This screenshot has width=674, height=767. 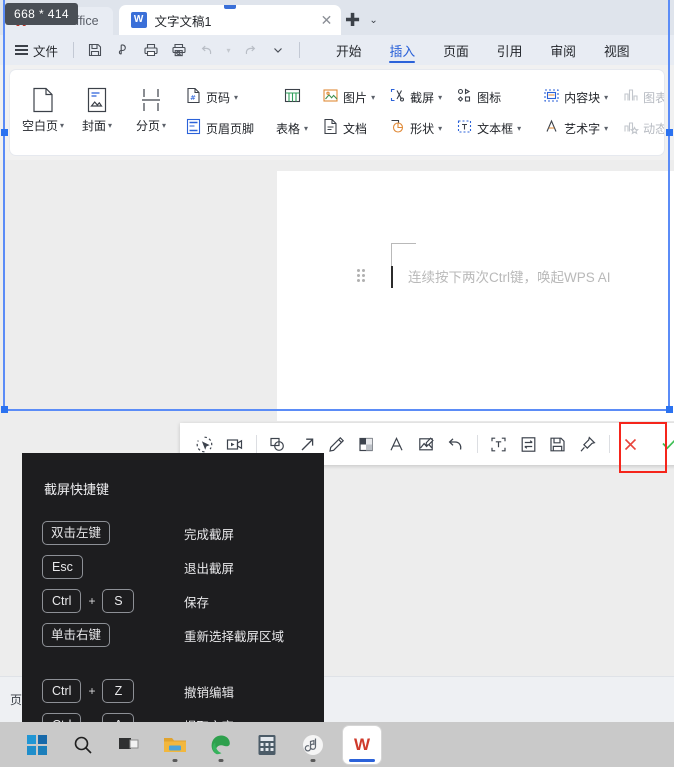 I want to click on tab-review: 审阅, so click(x=563, y=50).